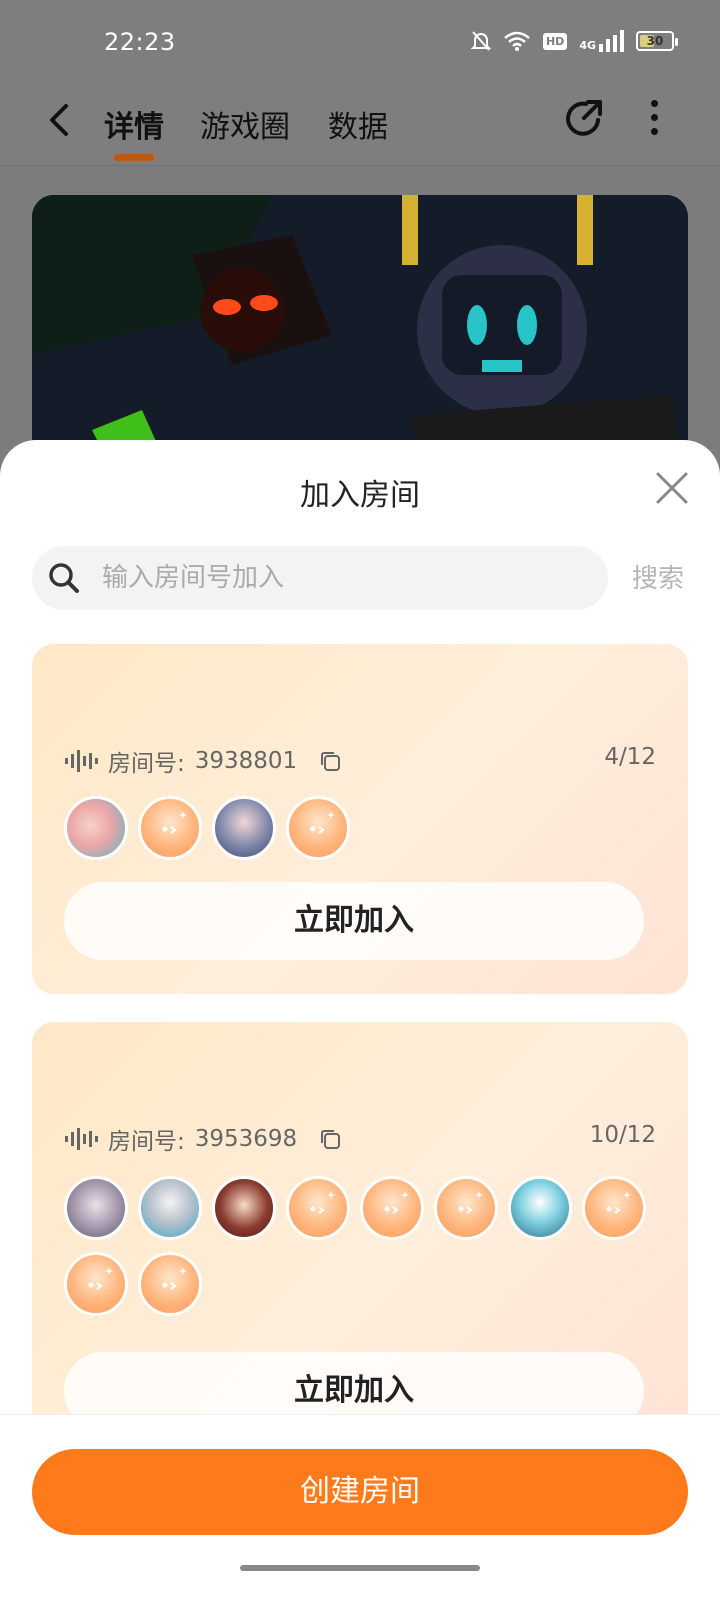  What do you see at coordinates (587, 45) in the screenshot?
I see `network-type-label: 4G` at bounding box center [587, 45].